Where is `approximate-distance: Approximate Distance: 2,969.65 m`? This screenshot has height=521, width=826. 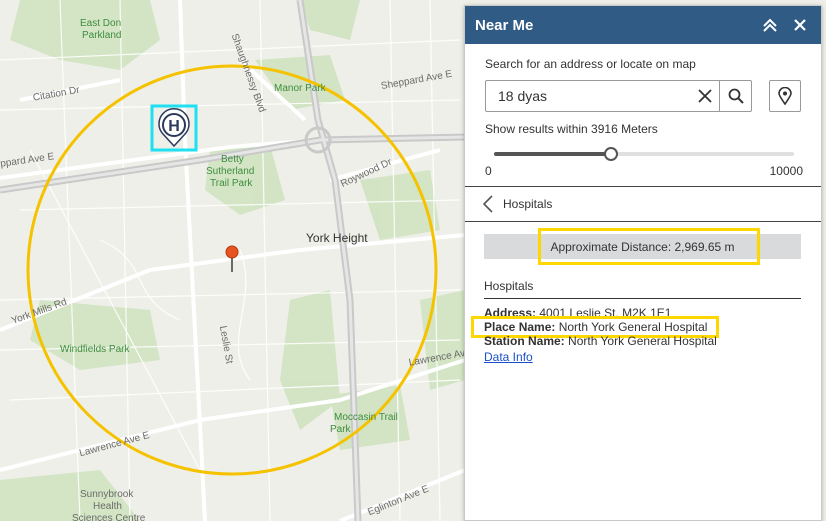
approximate-distance: Approximate Distance: 2,969.65 m is located at coordinates (642, 246).